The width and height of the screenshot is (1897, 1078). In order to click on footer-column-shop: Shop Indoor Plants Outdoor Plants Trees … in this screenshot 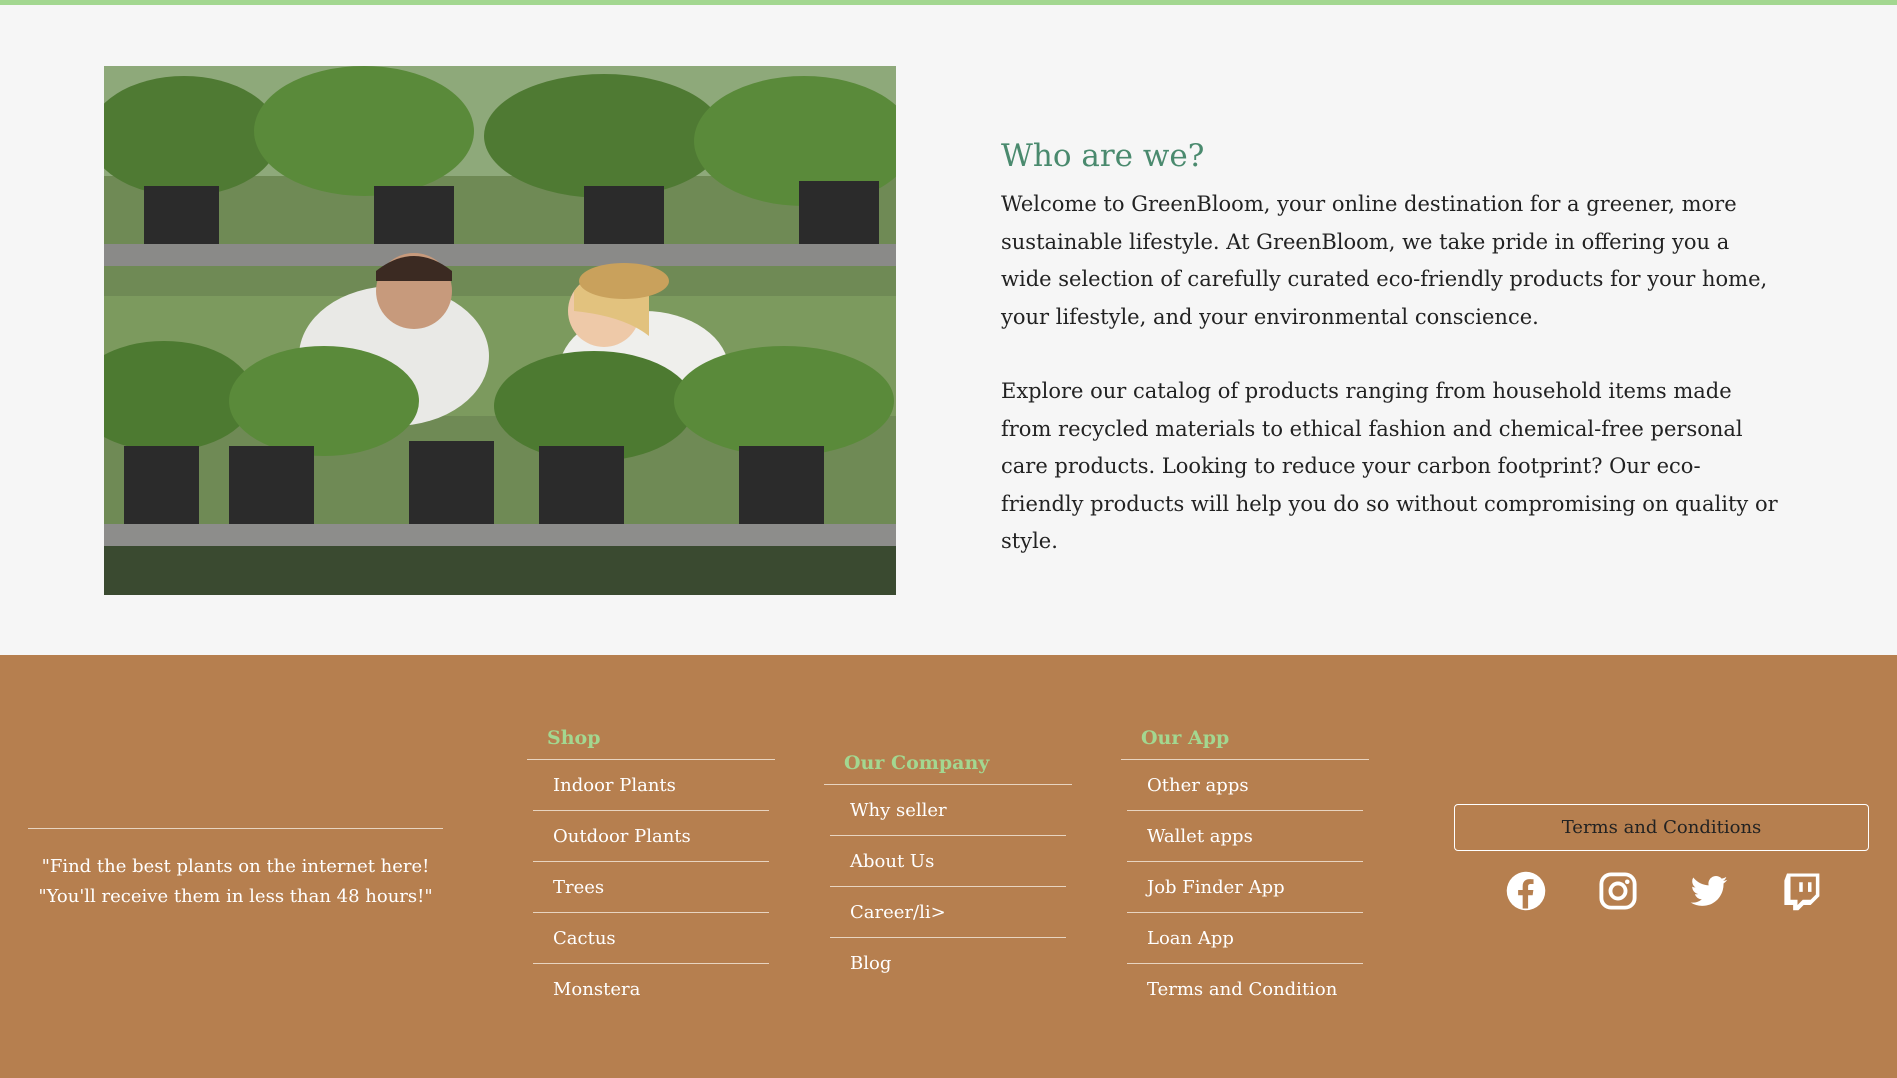, I will do `click(651, 871)`.